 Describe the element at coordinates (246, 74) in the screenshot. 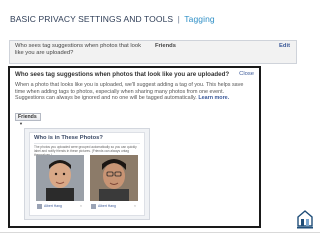

I see `close-link: Close` at that location.